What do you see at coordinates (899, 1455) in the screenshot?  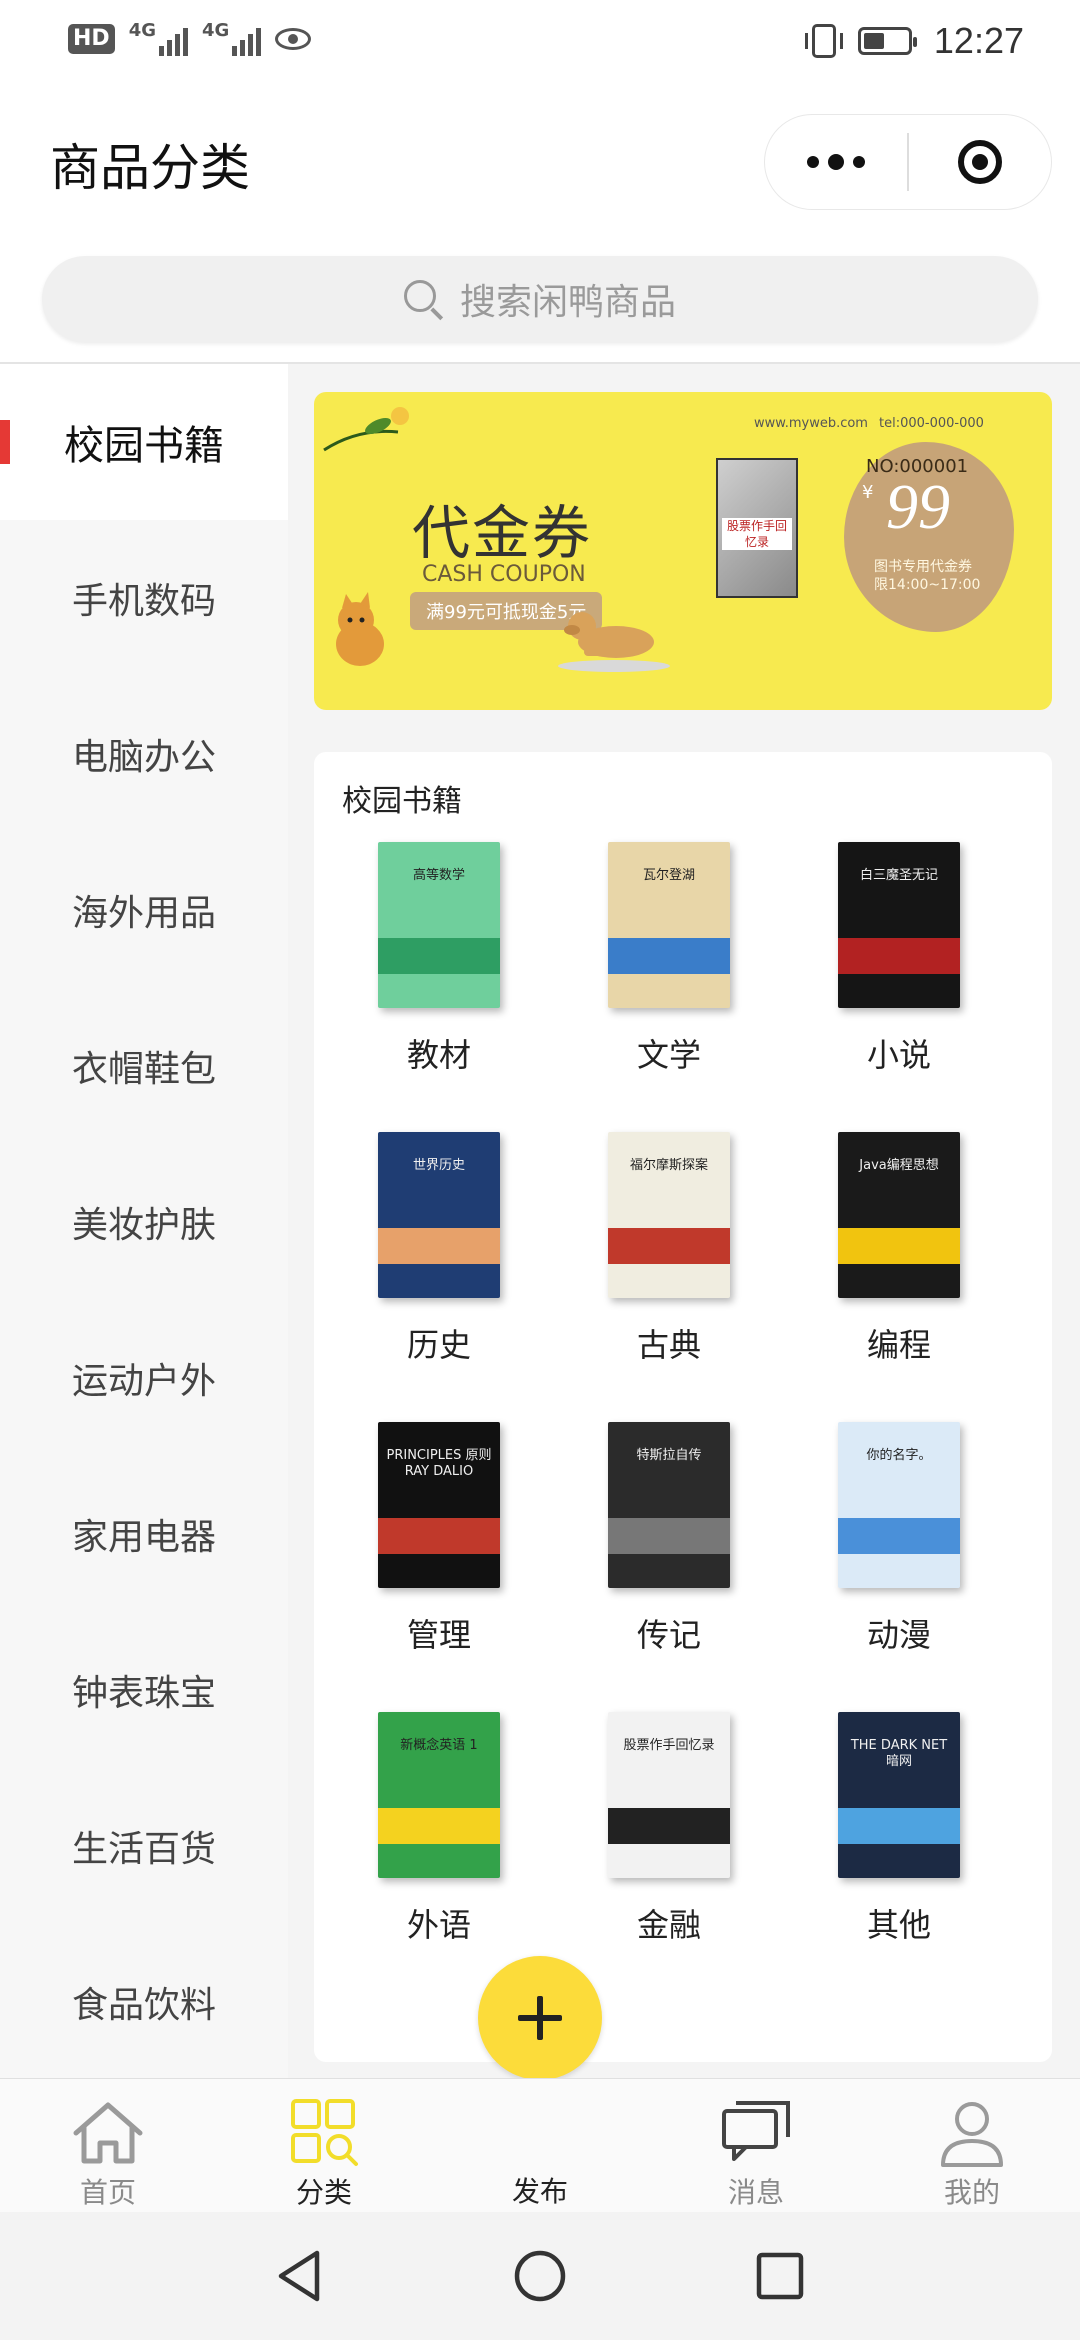 I see `cover-title: 你的名字。` at bounding box center [899, 1455].